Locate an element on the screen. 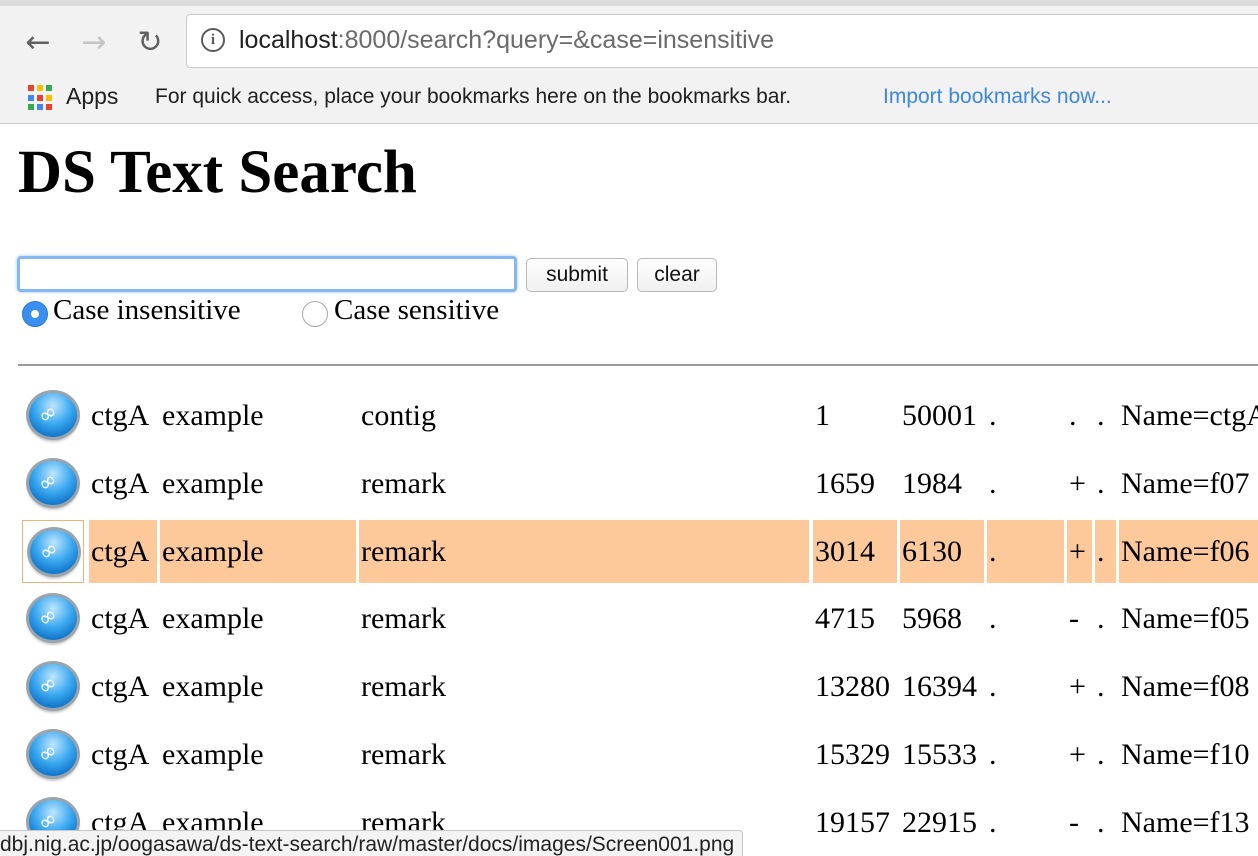  result-row: ∞ ctgA example remark 4715 5968. -. Name=f05 is located at coordinates (629, 618).